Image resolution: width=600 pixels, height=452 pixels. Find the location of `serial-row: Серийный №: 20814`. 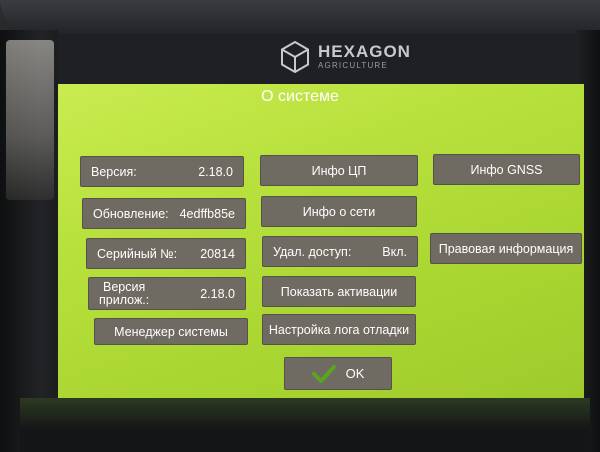

serial-row: Серийный №: 20814 is located at coordinates (166, 253).